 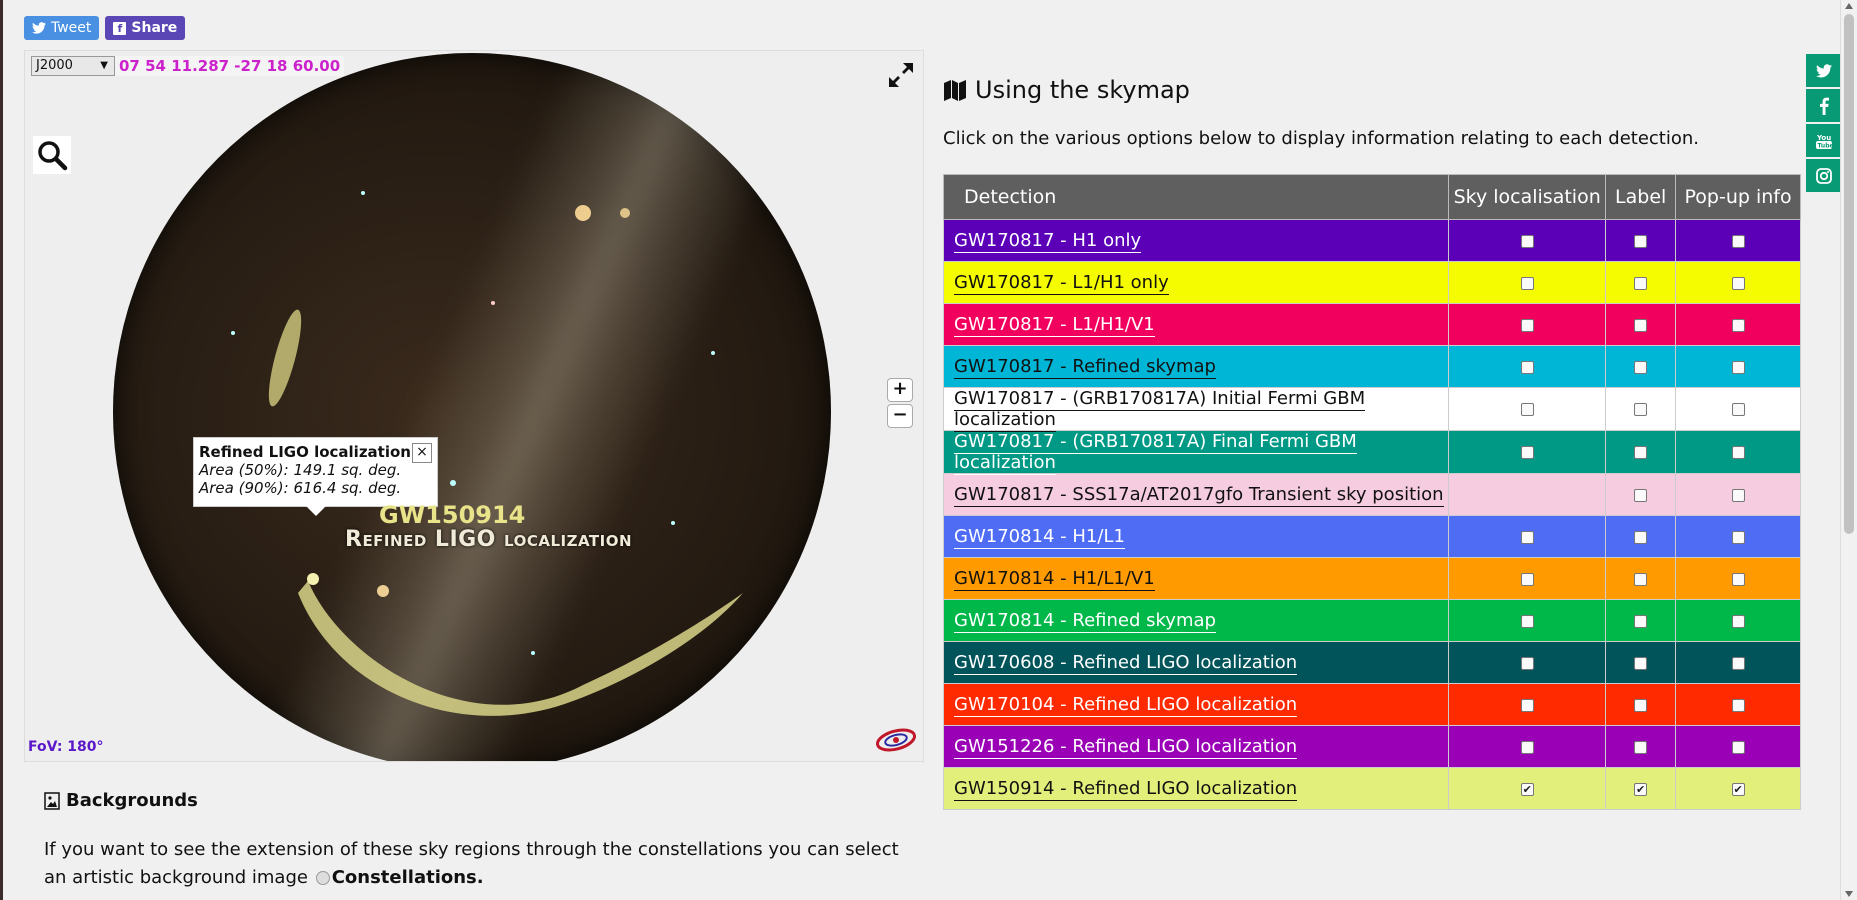 I want to click on aladin-logo, so click(x=896, y=740).